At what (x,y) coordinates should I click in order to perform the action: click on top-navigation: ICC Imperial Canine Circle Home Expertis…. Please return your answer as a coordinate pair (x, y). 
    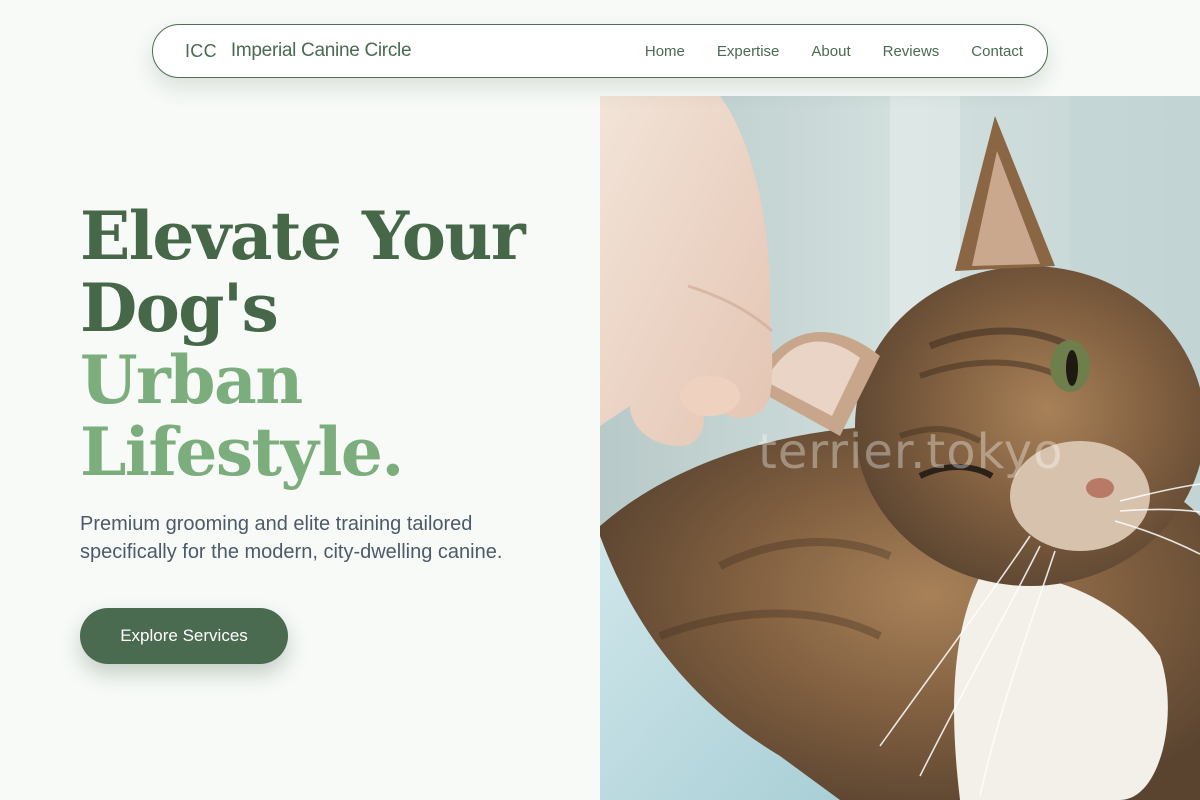
    Looking at the image, I should click on (600, 51).